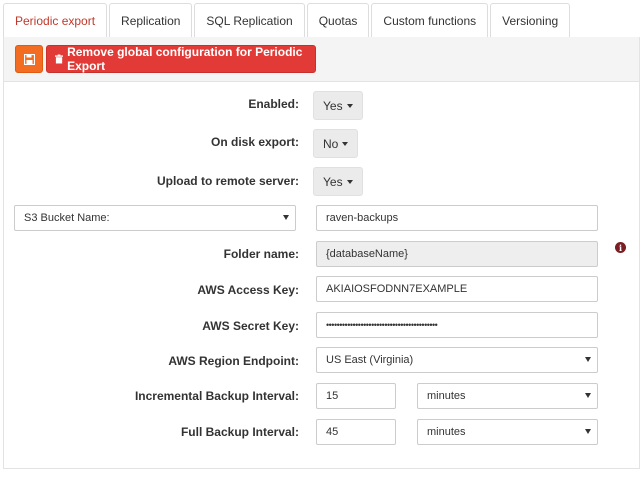  I want to click on on-disk-export-label: On disk export:, so click(254, 142).